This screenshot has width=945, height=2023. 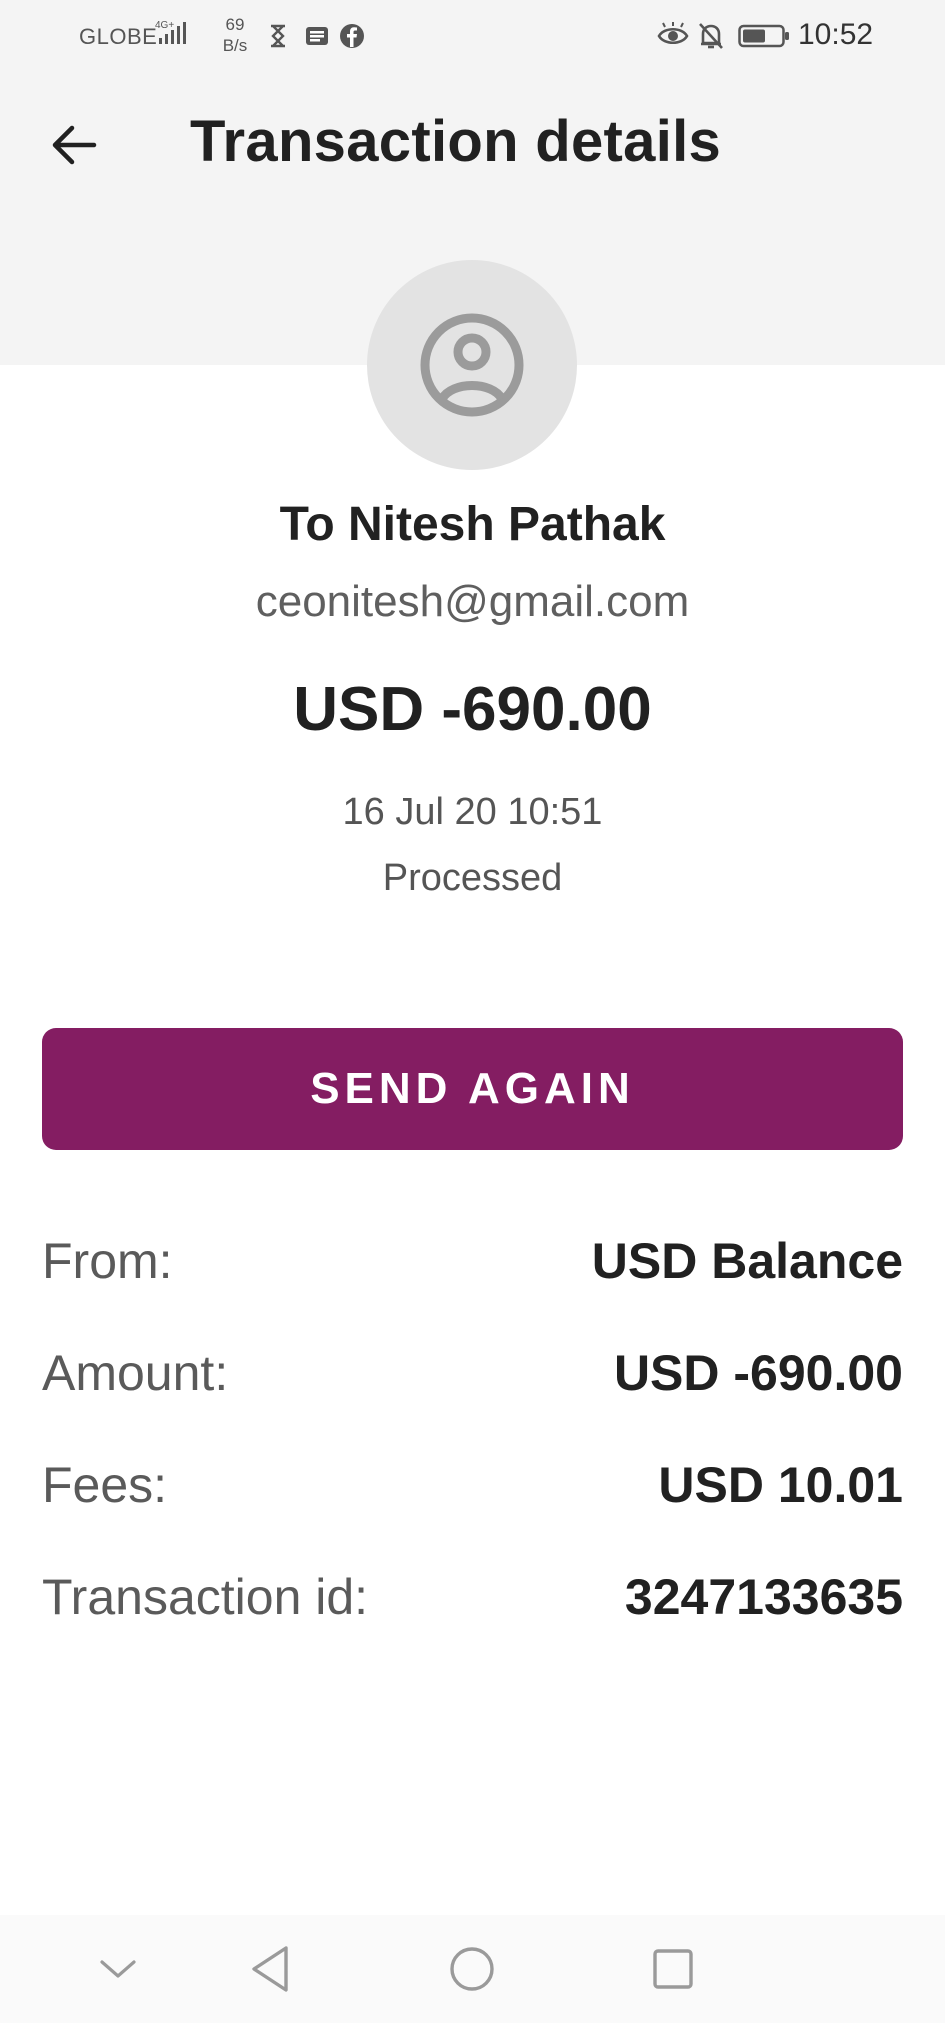 What do you see at coordinates (758, 1373) in the screenshot?
I see `detail-value: USD -690.00` at bounding box center [758, 1373].